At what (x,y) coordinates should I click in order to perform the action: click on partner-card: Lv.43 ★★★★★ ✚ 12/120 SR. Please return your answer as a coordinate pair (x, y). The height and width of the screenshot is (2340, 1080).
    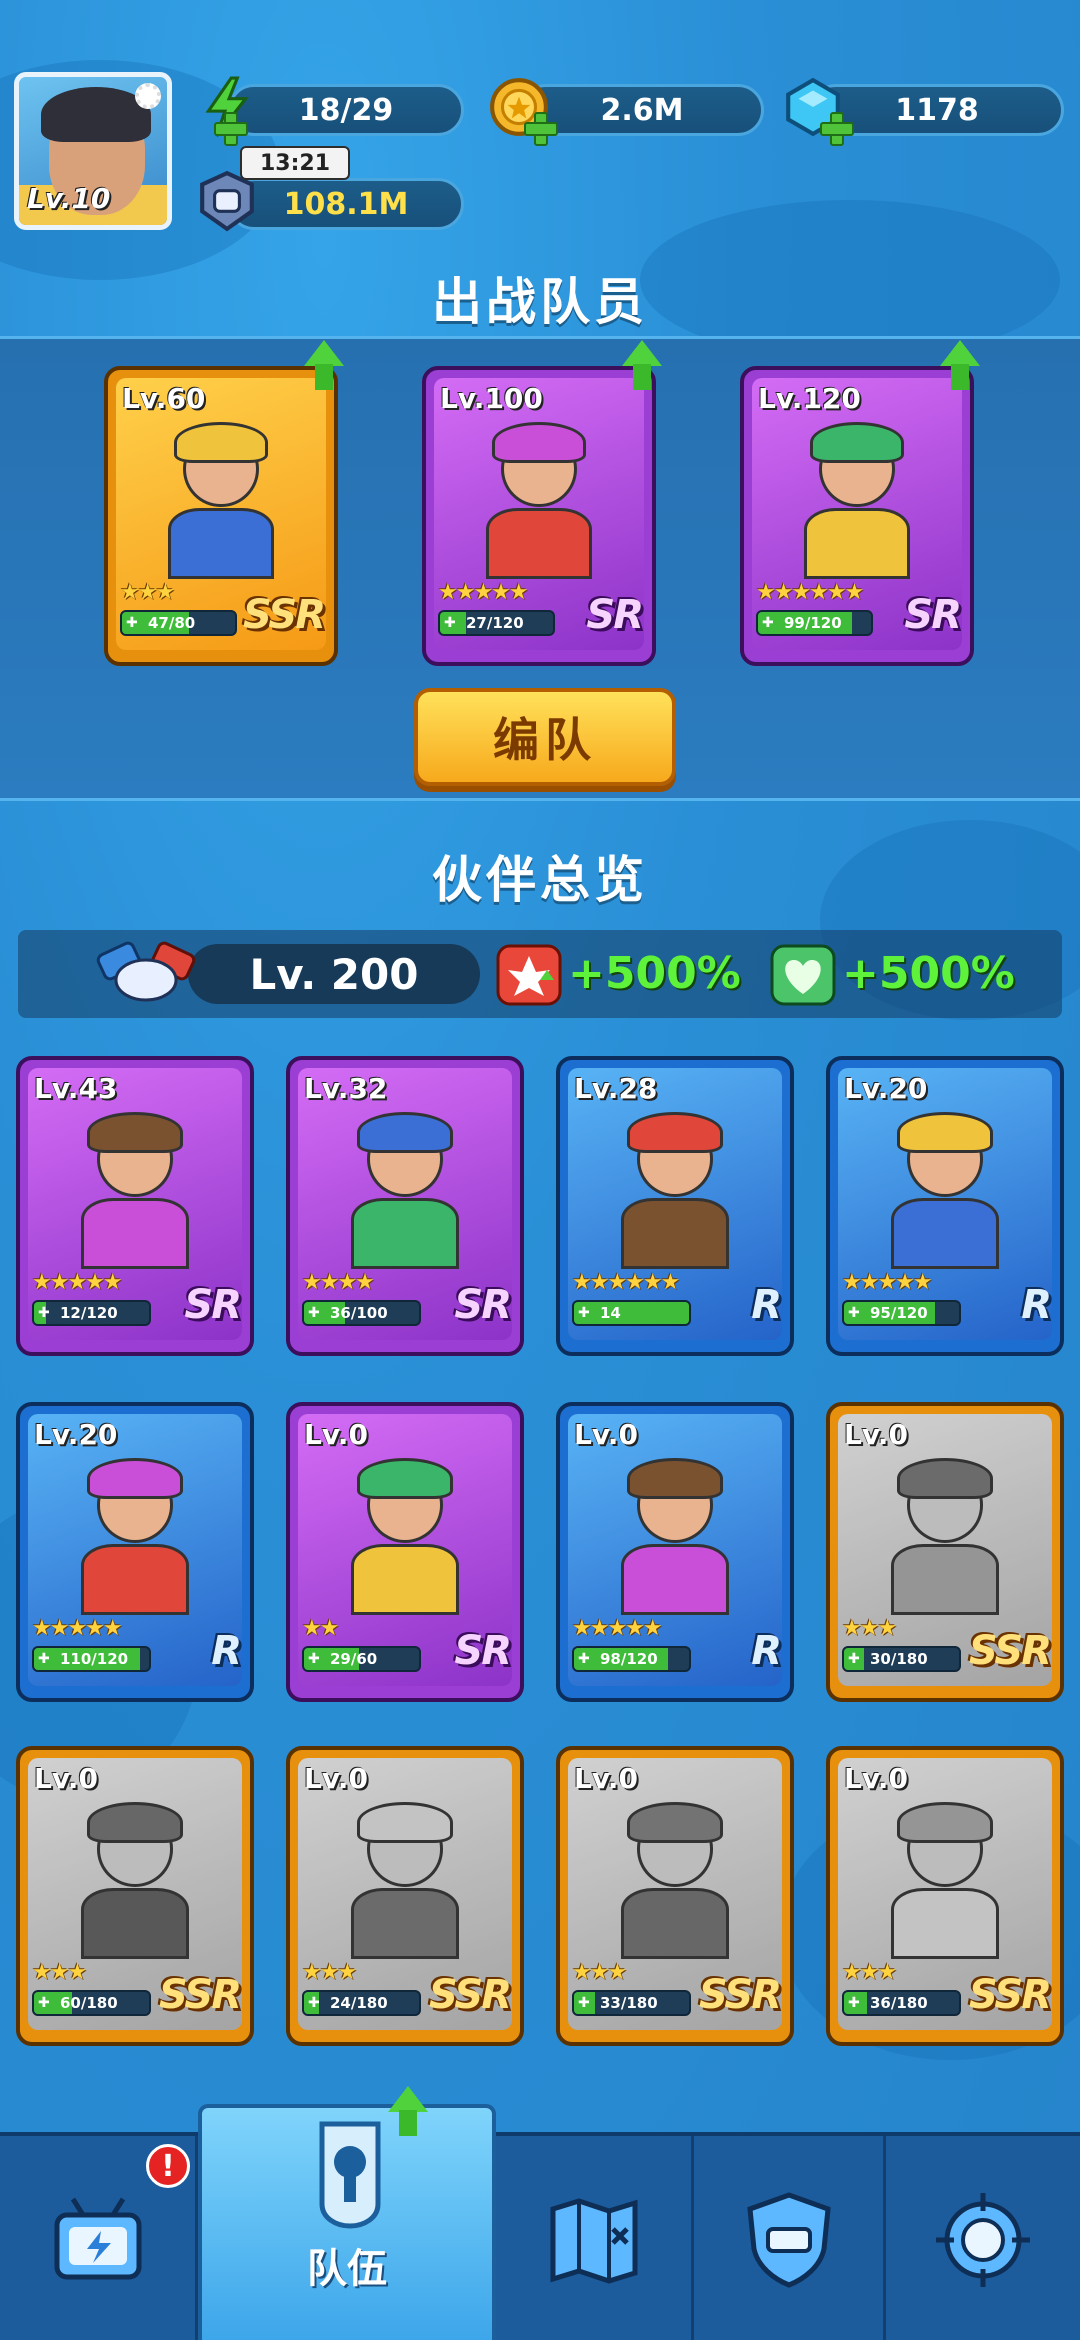
    Looking at the image, I should click on (135, 1206).